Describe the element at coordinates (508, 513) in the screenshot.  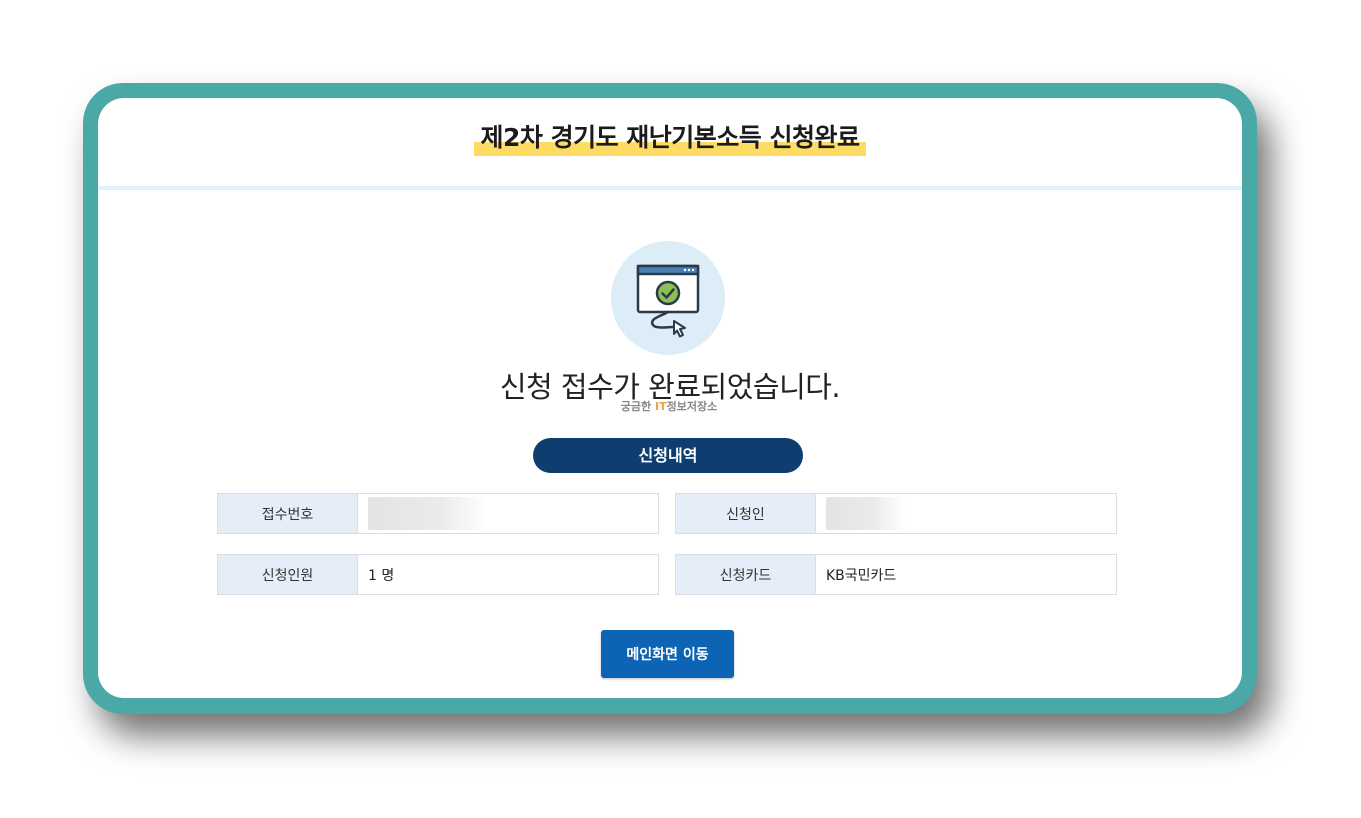
I see `receipt-number-value` at that location.